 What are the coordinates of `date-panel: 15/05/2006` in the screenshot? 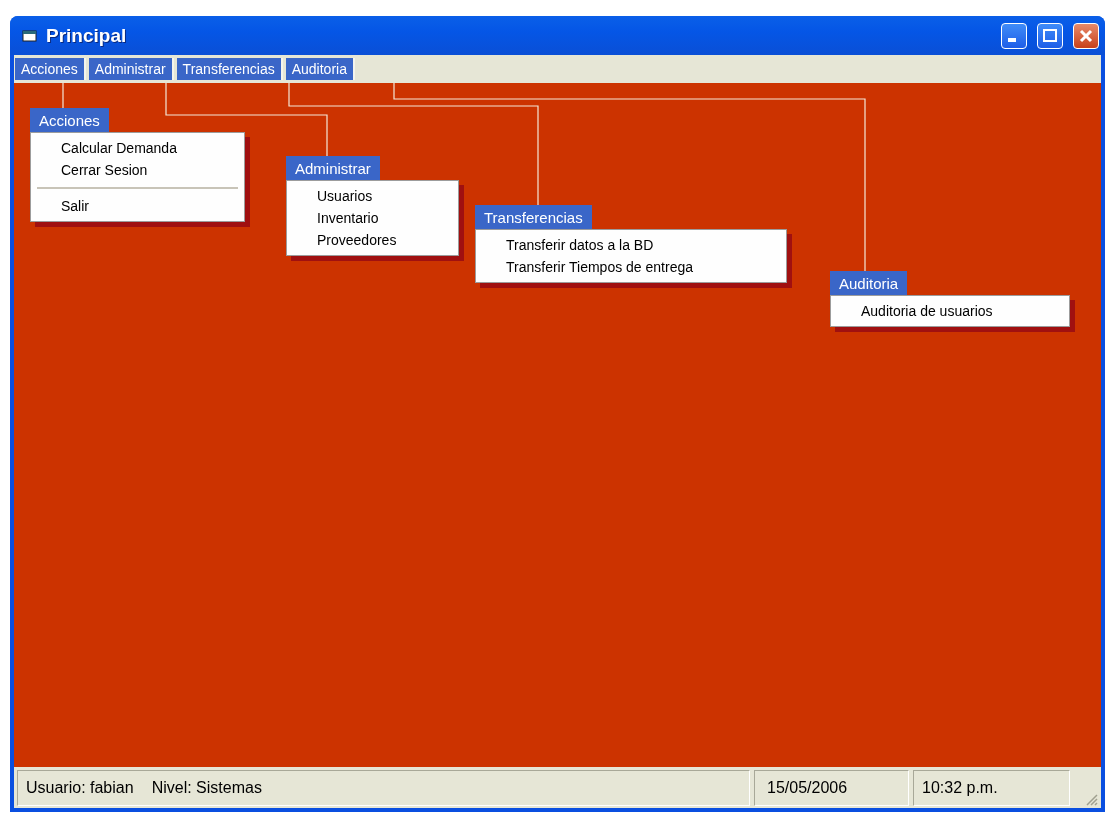 It's located at (831, 787).